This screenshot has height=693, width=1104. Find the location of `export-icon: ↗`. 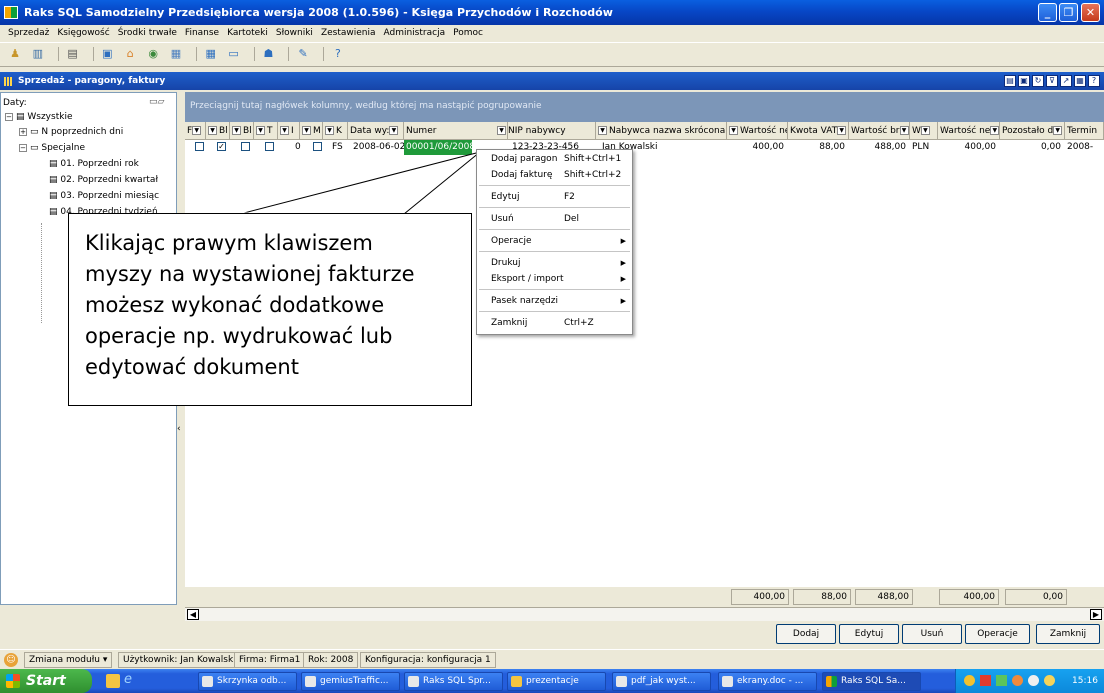

export-icon: ↗ is located at coordinates (1066, 81).